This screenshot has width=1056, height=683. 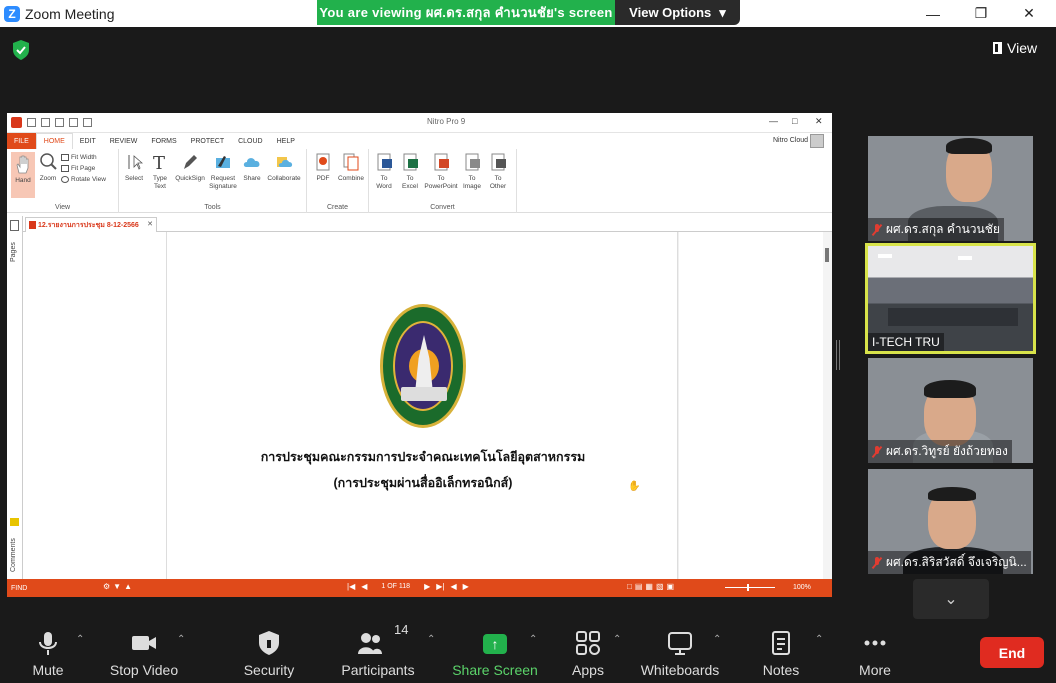 What do you see at coordinates (91, 224) in the screenshot?
I see `document-tab: 12.รายงานการประชุม 8-12-2566 ✕` at bounding box center [91, 224].